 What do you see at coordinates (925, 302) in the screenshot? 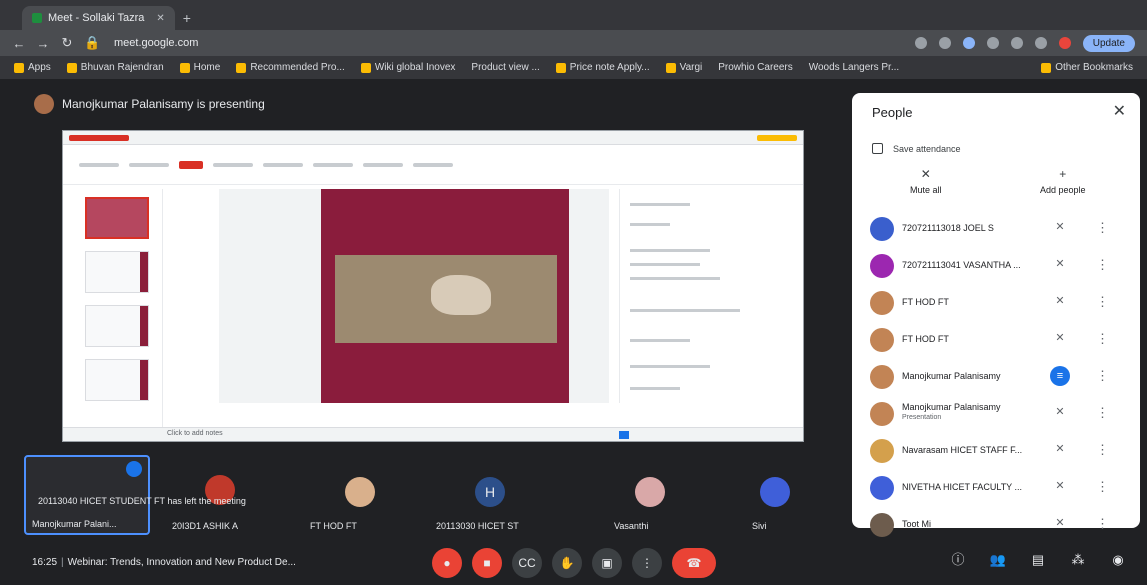
I see `participant-name: FT HOD FT` at bounding box center [925, 302].